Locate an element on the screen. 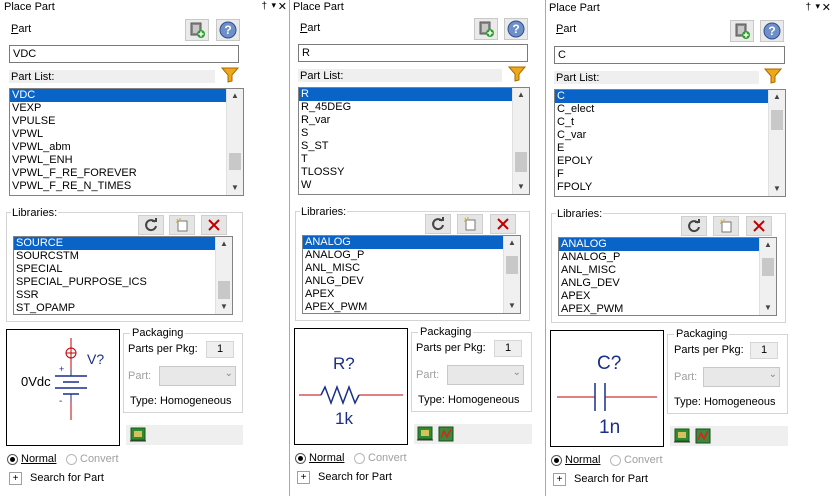 The height and width of the screenshot is (496, 833). add-library-button is located at coordinates (486, 29).